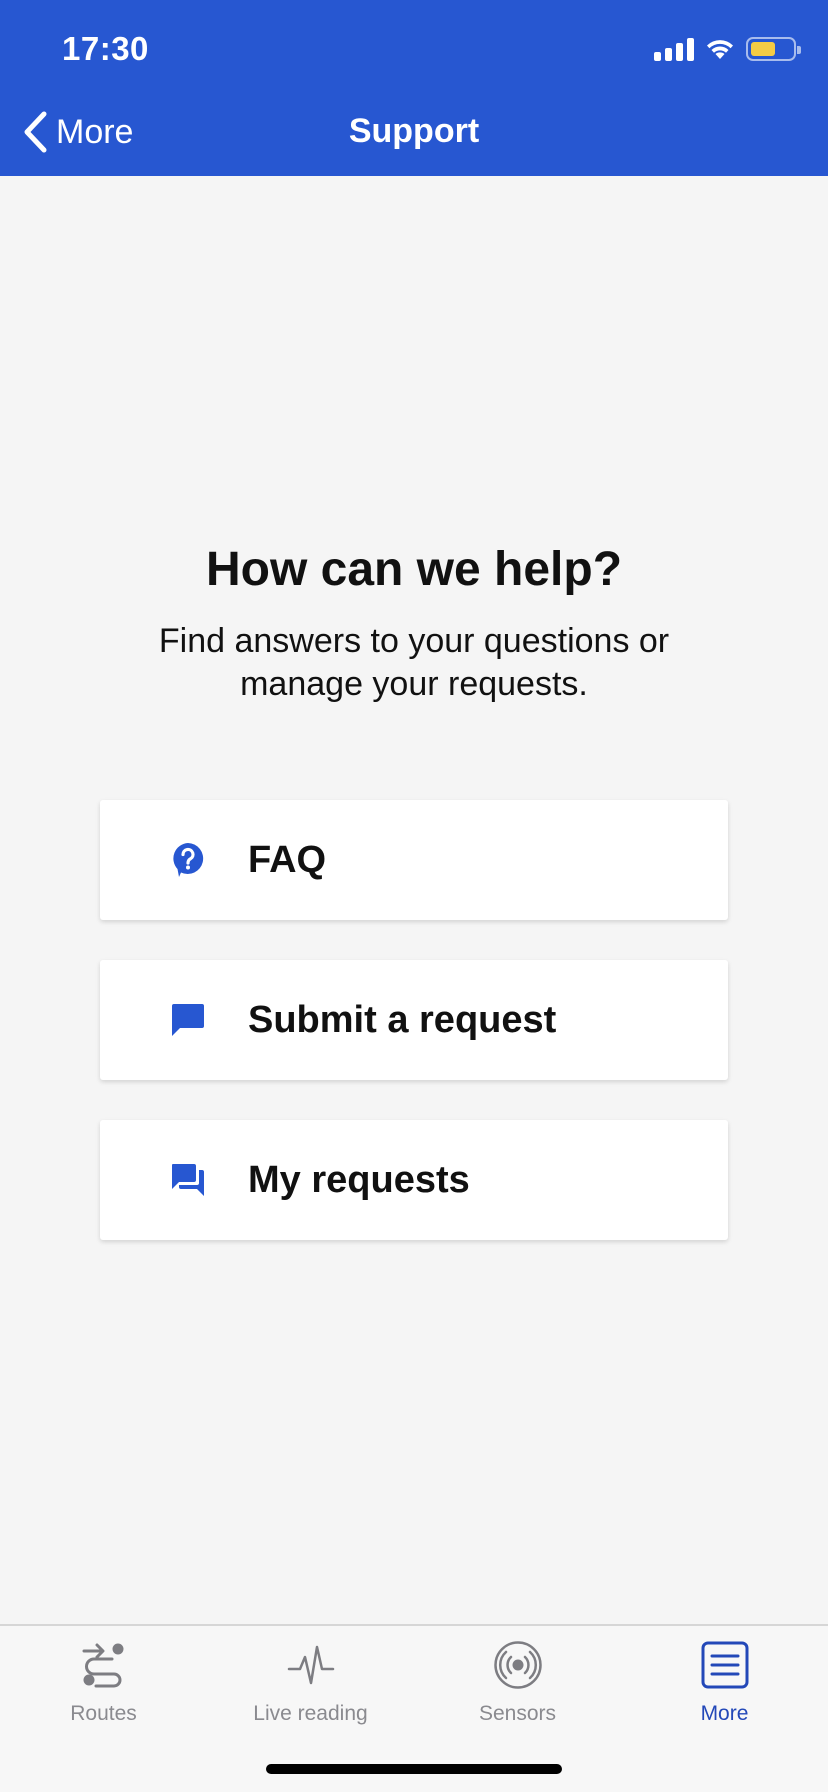 This screenshot has height=1792, width=828. Describe the element at coordinates (725, 1665) in the screenshot. I see `menu-list-icon` at that location.